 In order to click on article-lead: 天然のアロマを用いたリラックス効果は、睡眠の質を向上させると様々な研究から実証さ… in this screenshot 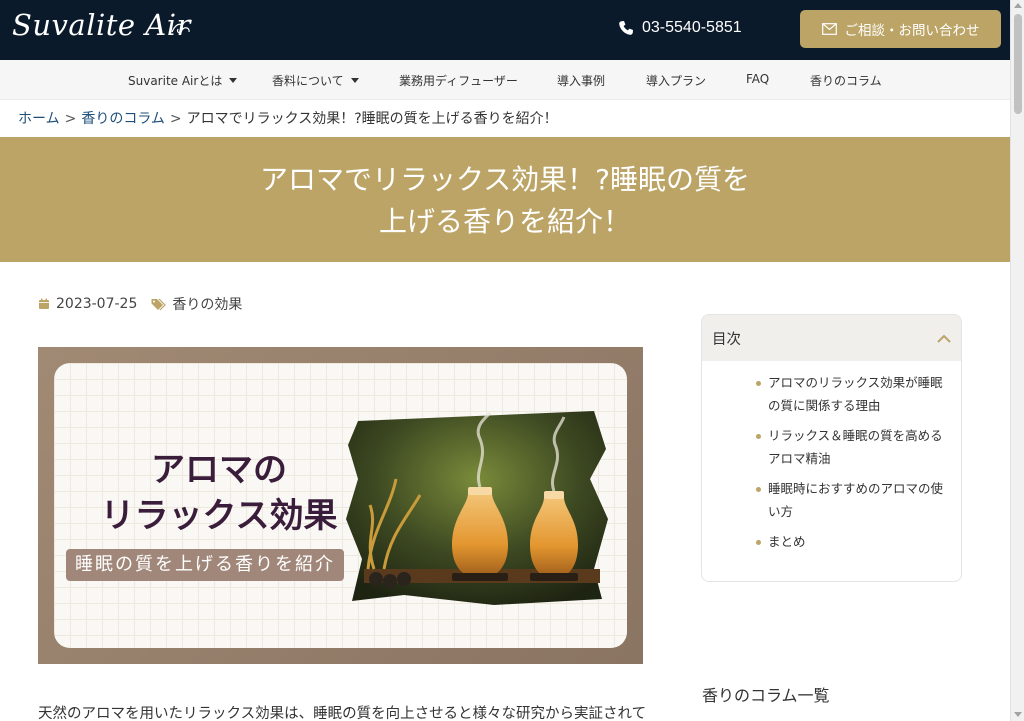, I will do `click(342, 713)`.